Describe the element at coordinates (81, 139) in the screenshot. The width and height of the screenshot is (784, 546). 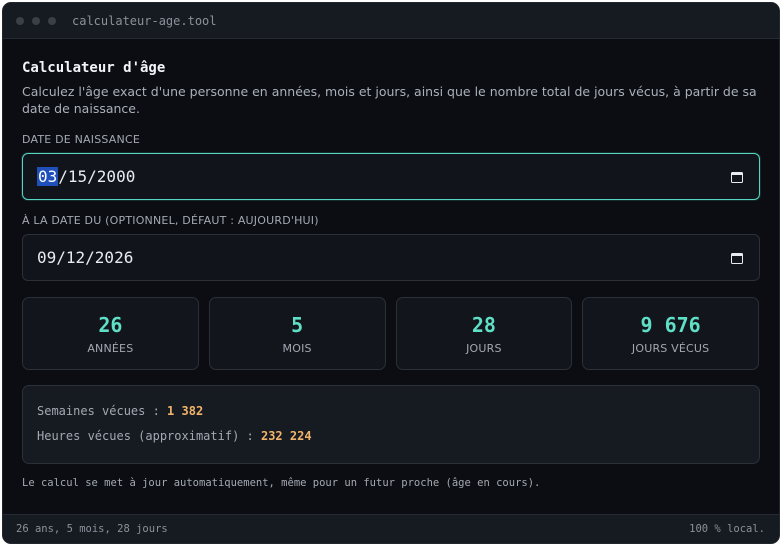
I see `birth-date-label: DATE DE NAISSANCE` at that location.